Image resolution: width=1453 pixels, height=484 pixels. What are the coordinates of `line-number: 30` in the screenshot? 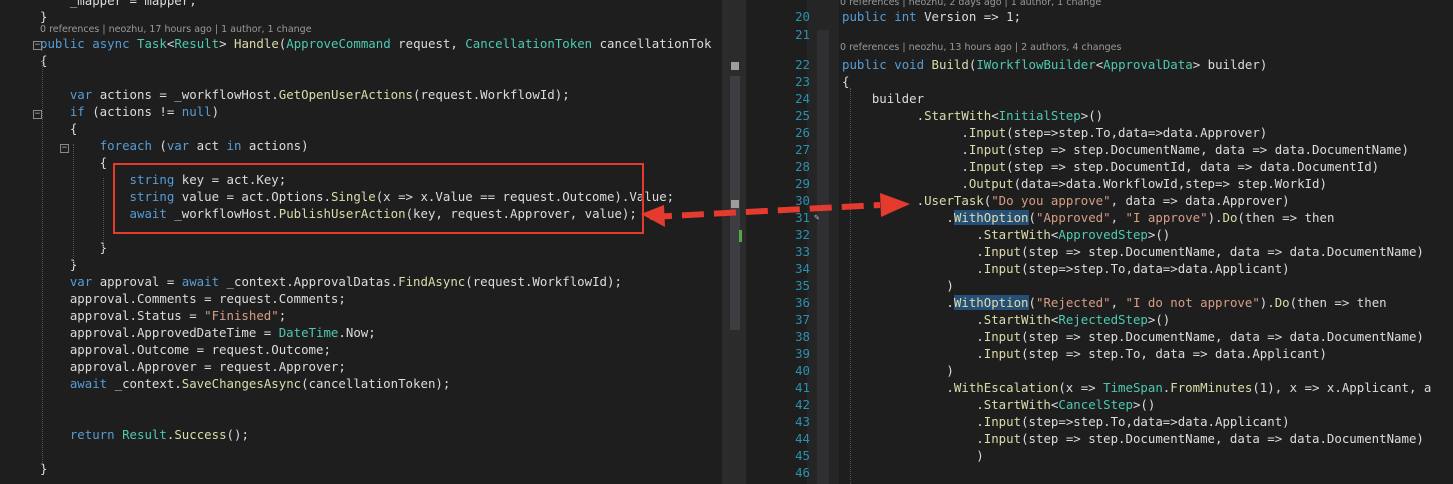 It's located at (802, 200).